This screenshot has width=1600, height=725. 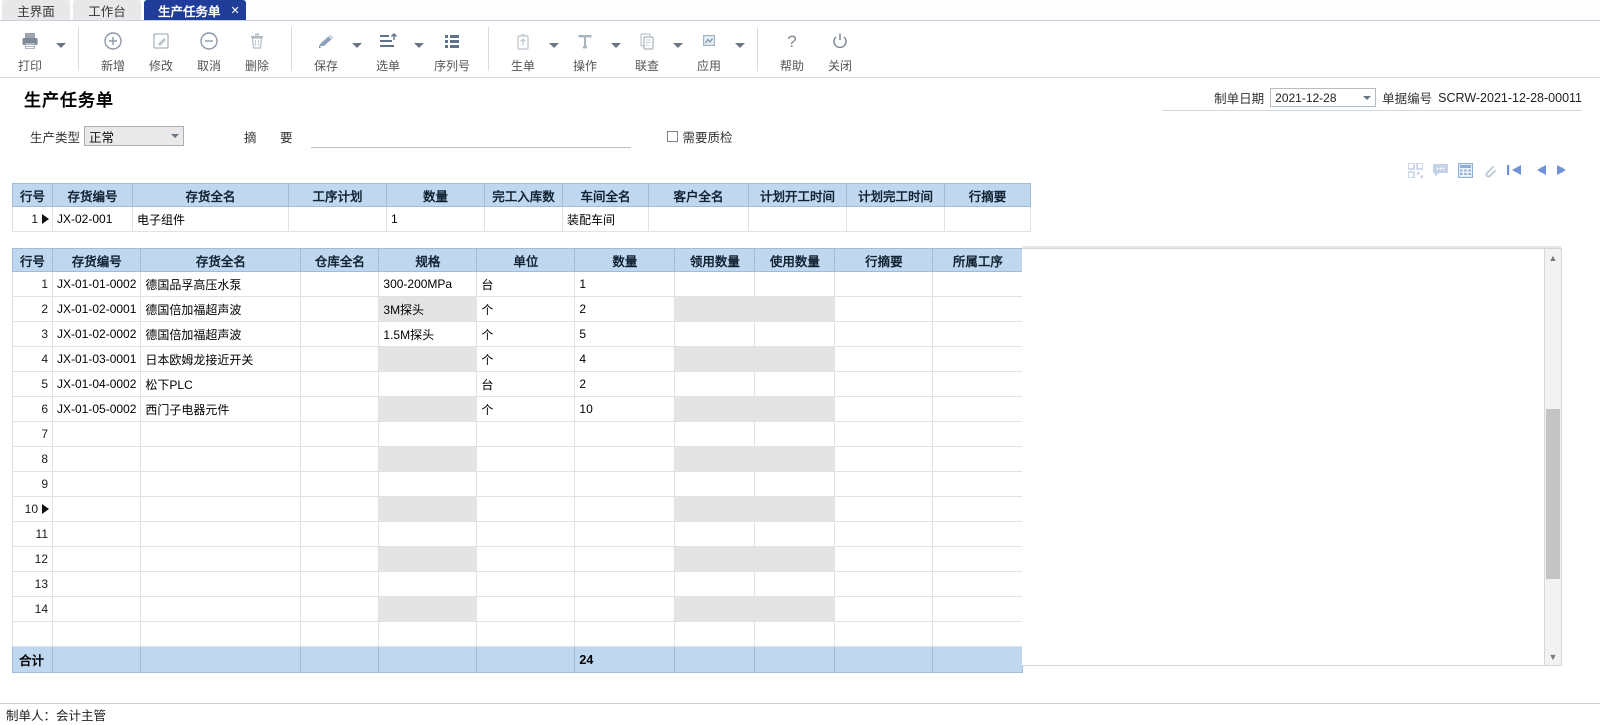 I want to click on table-row: 12, so click(x=518, y=559).